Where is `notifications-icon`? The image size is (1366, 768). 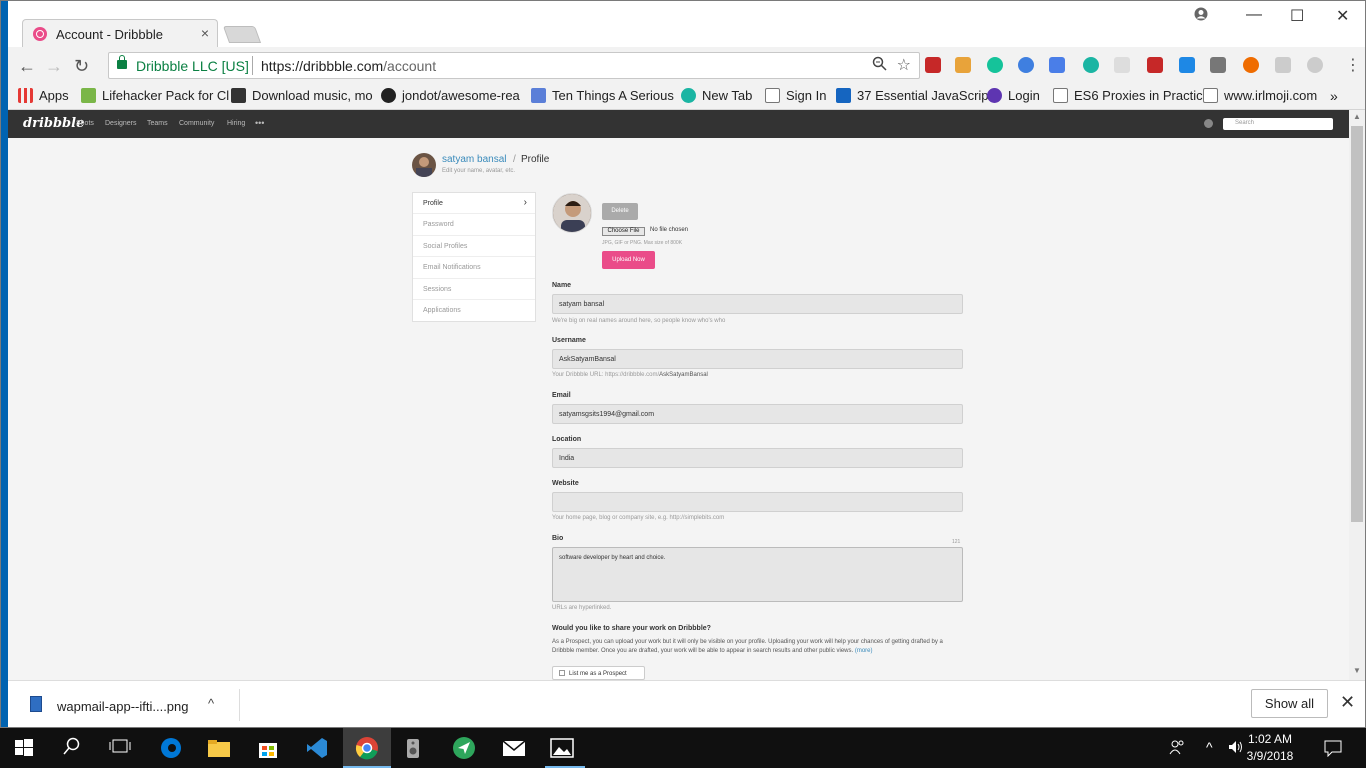 notifications-icon is located at coordinates (1333, 748).